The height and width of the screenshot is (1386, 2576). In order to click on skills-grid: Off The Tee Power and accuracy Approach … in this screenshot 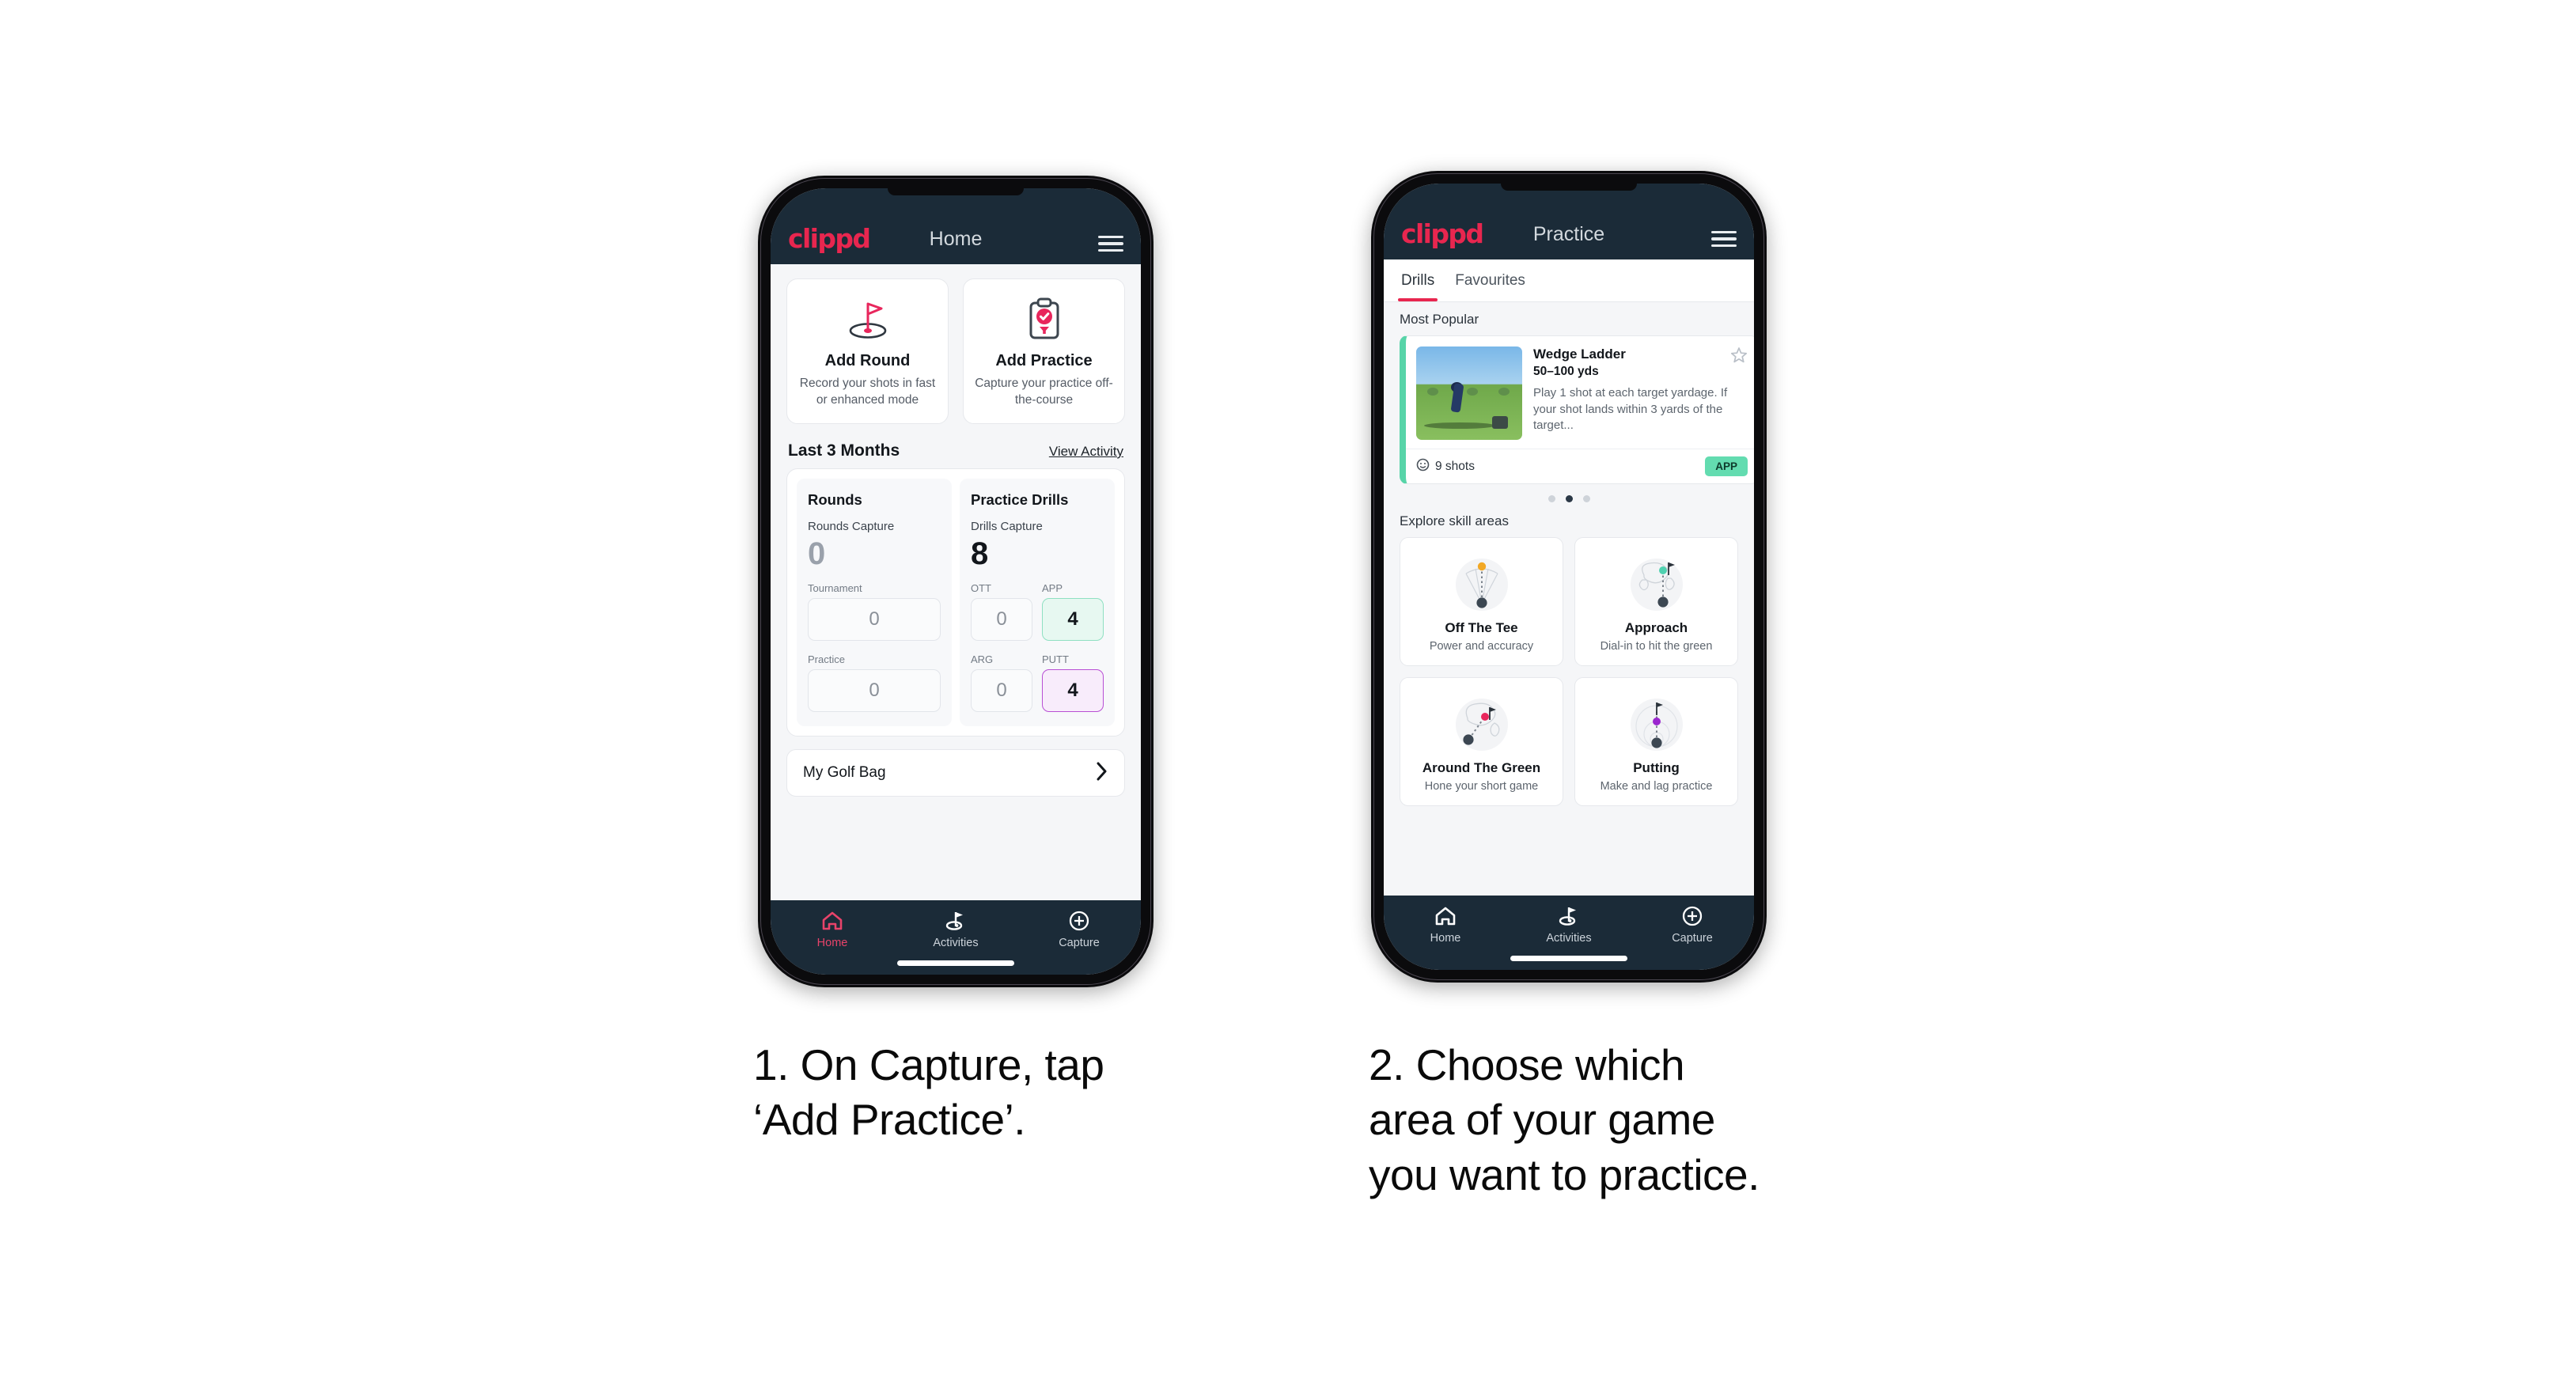, I will do `click(1569, 671)`.